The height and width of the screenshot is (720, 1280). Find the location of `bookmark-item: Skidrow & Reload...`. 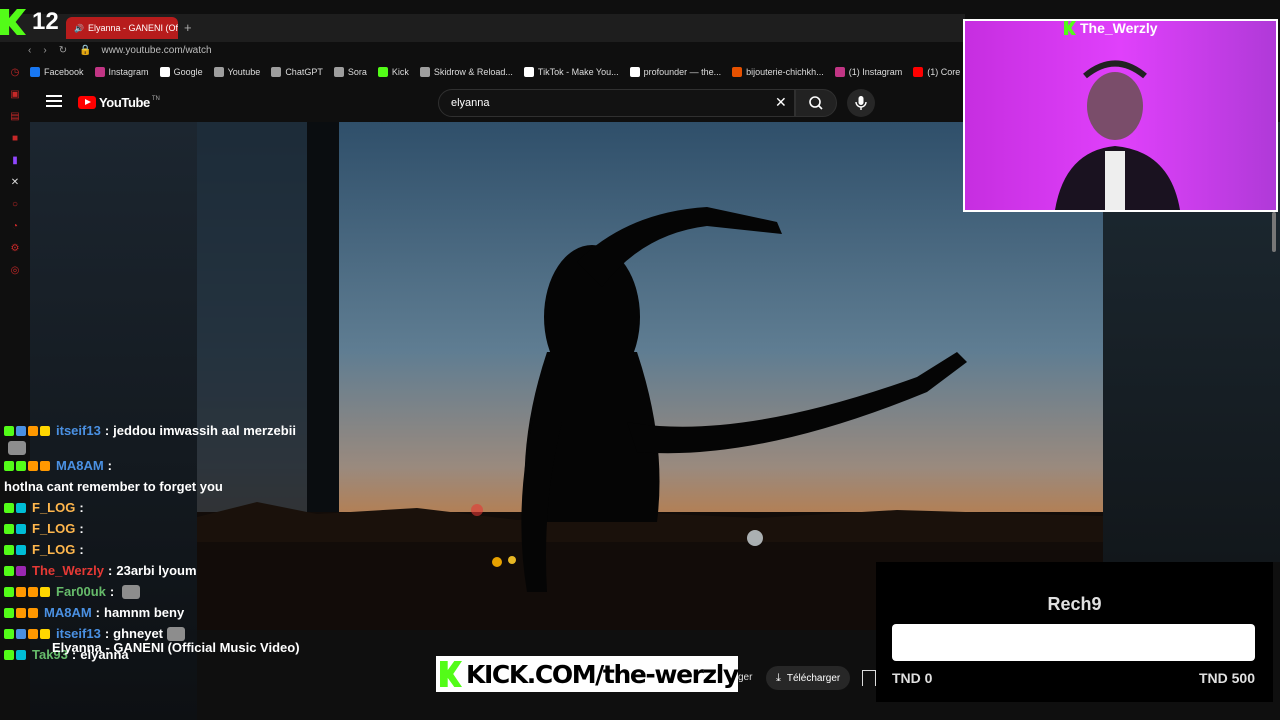

bookmark-item: Skidrow & Reload... is located at coordinates (466, 72).